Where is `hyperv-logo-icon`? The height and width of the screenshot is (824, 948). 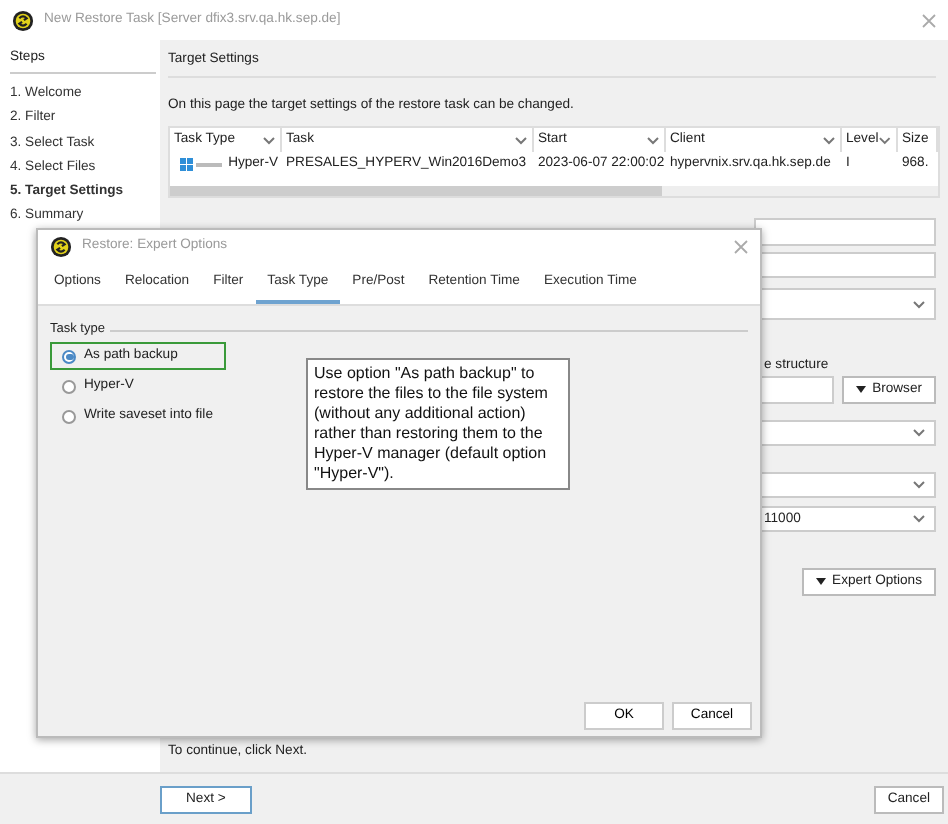 hyperv-logo-icon is located at coordinates (202, 164).